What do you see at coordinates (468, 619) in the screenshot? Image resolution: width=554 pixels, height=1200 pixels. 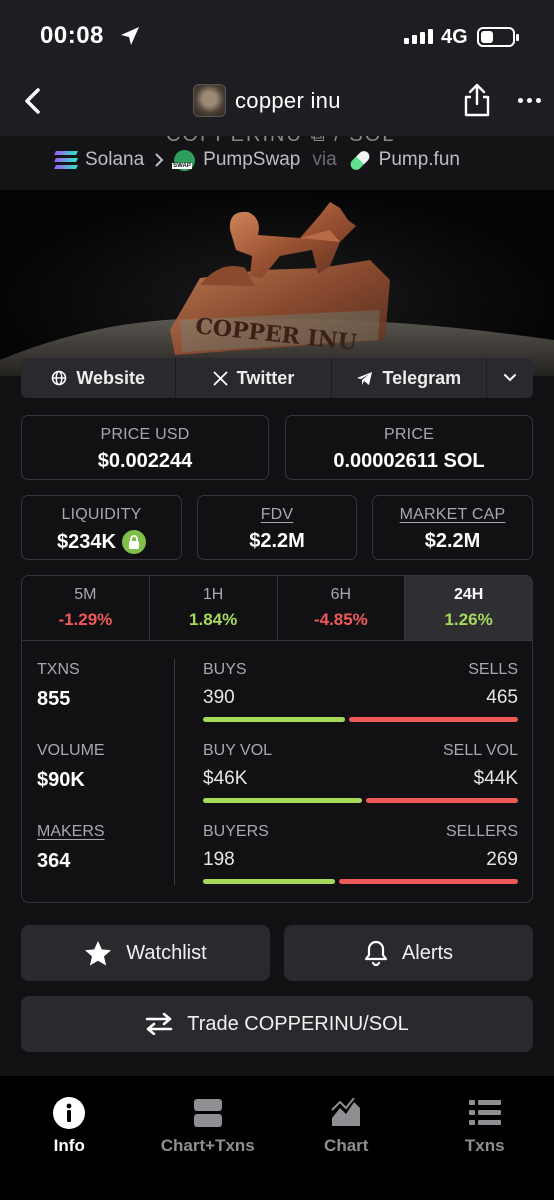 I see `tab-change: 1.26%` at bounding box center [468, 619].